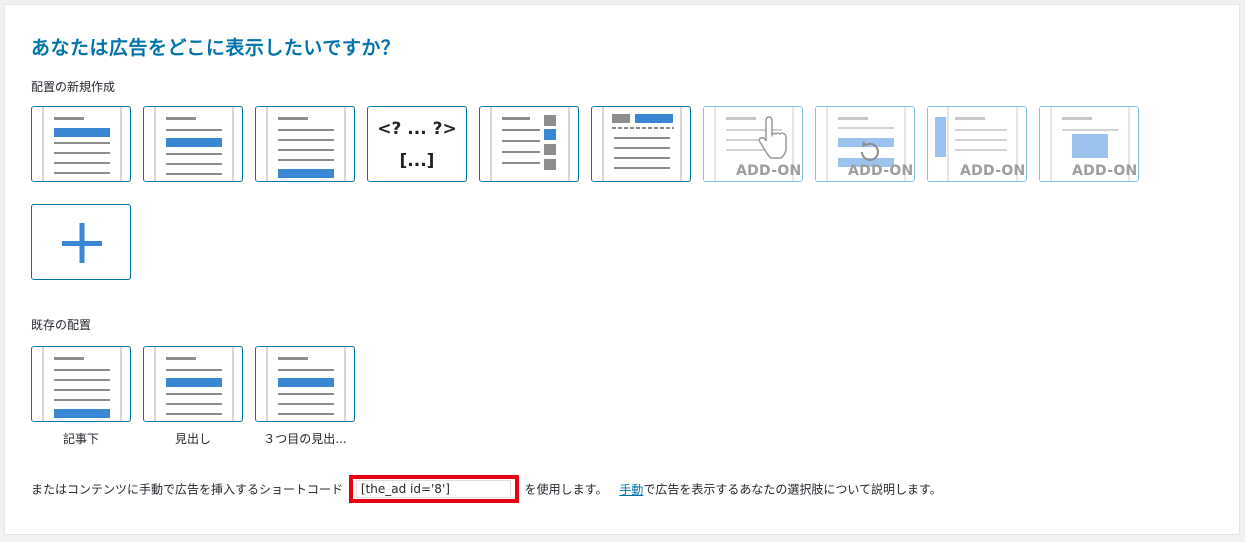 Image resolution: width=1245 pixels, height=542 pixels. I want to click on placement-addon-layer: ADD-ON, so click(1089, 144).